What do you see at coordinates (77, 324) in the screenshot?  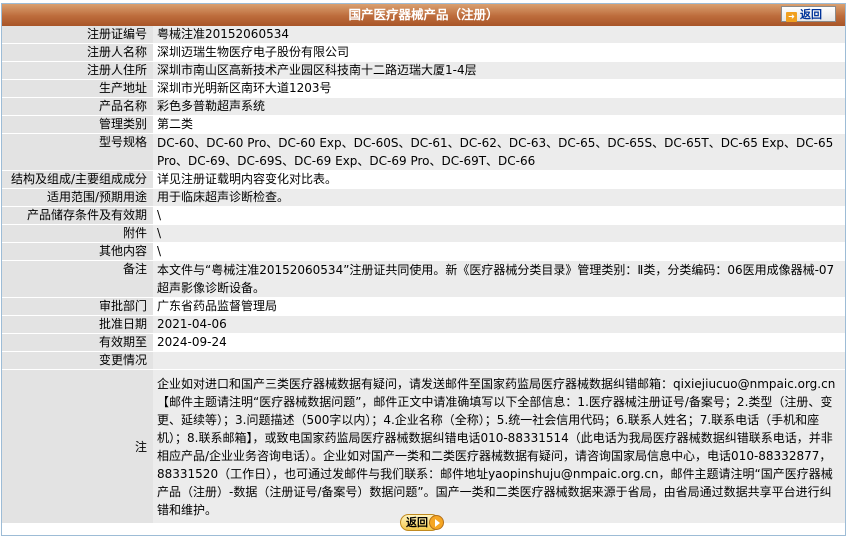 I see `field-label: 批准日期` at bounding box center [77, 324].